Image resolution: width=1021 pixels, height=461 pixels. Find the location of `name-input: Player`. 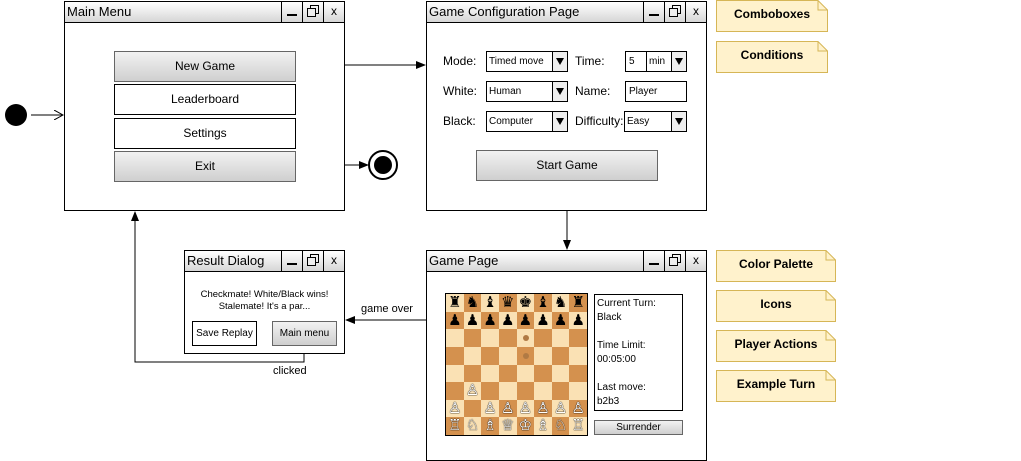

name-input: Player is located at coordinates (656, 91).